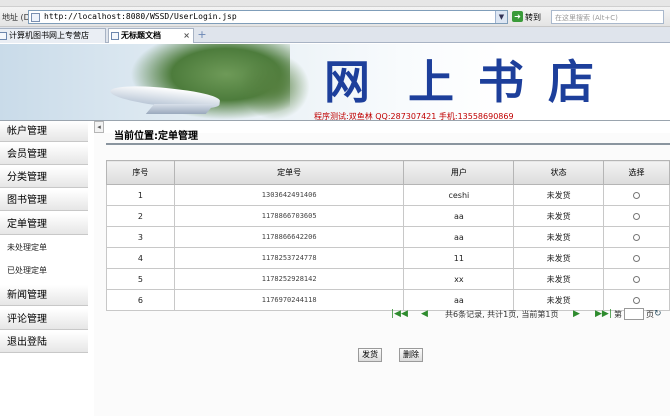 This screenshot has height=416, width=670. What do you see at coordinates (140, 16) in the screenshot?
I see `url-text: http://localhost:8080/WSSD/UserLogin.jsp` at bounding box center [140, 16].